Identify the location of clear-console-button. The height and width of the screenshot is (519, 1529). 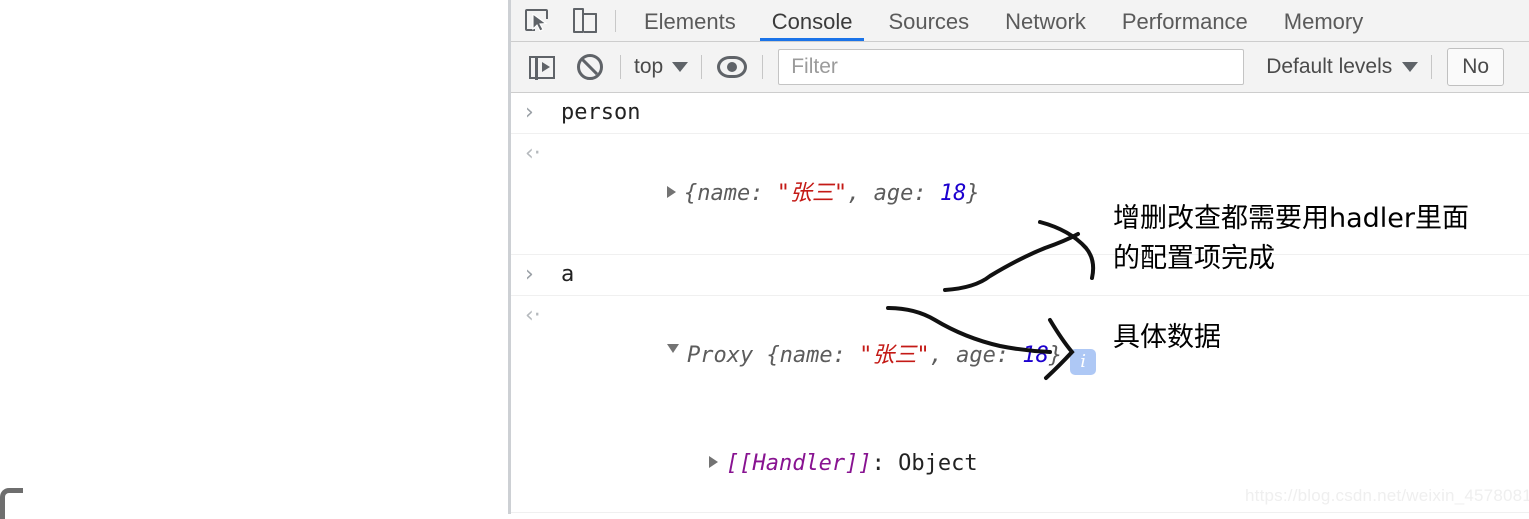
(590, 67).